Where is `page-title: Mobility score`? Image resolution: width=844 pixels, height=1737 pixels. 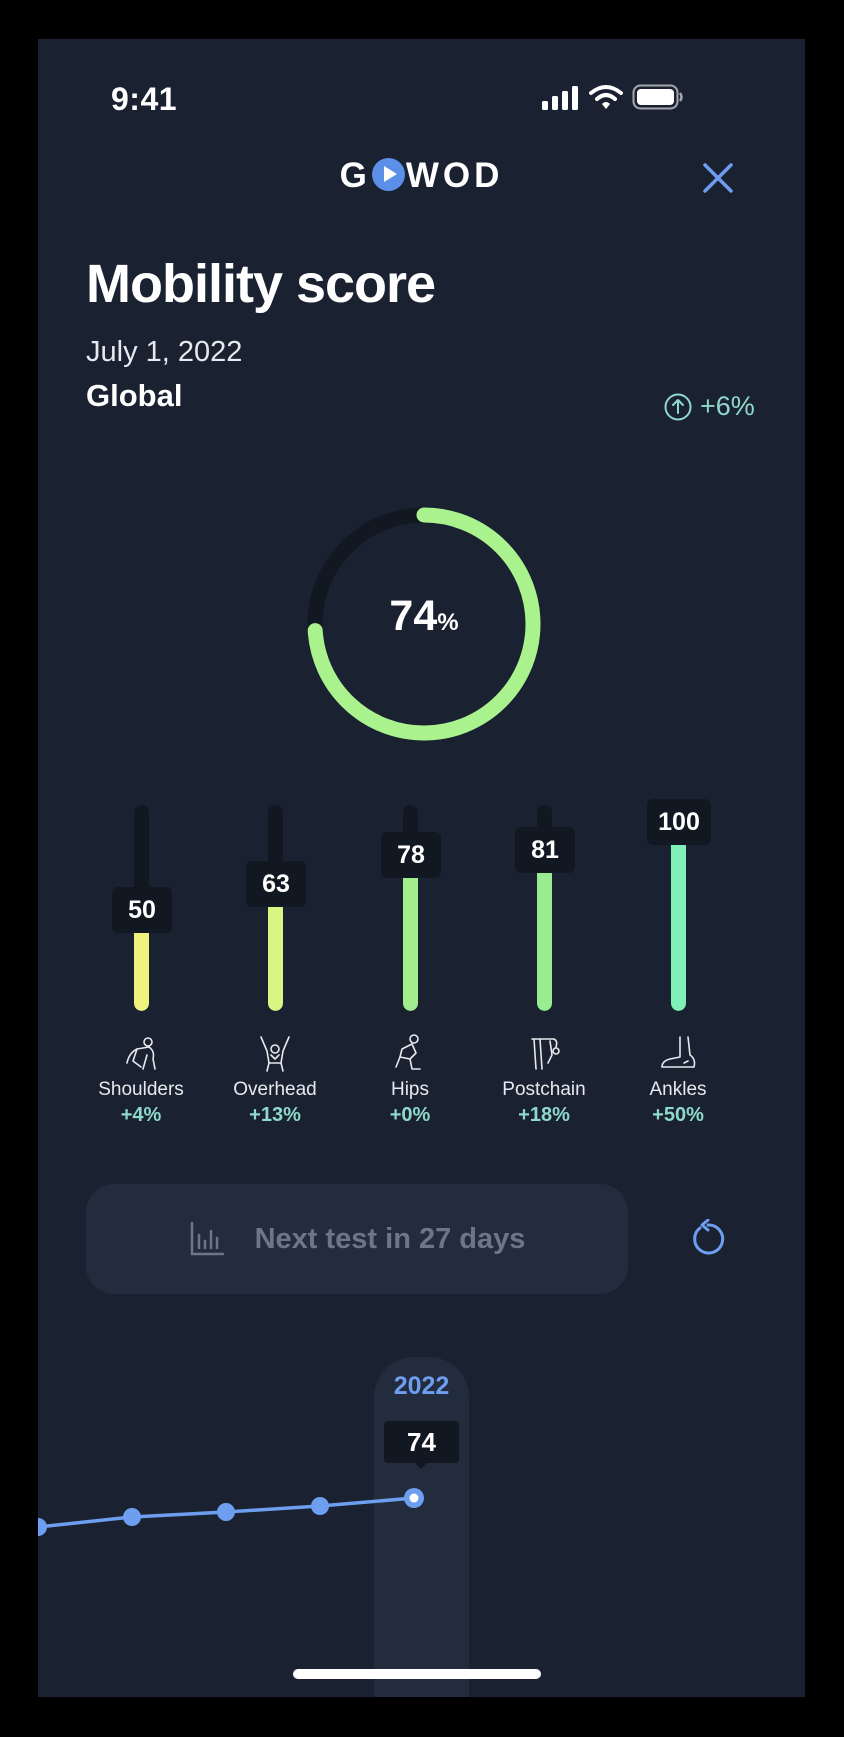 page-title: Mobility score is located at coordinates (261, 284).